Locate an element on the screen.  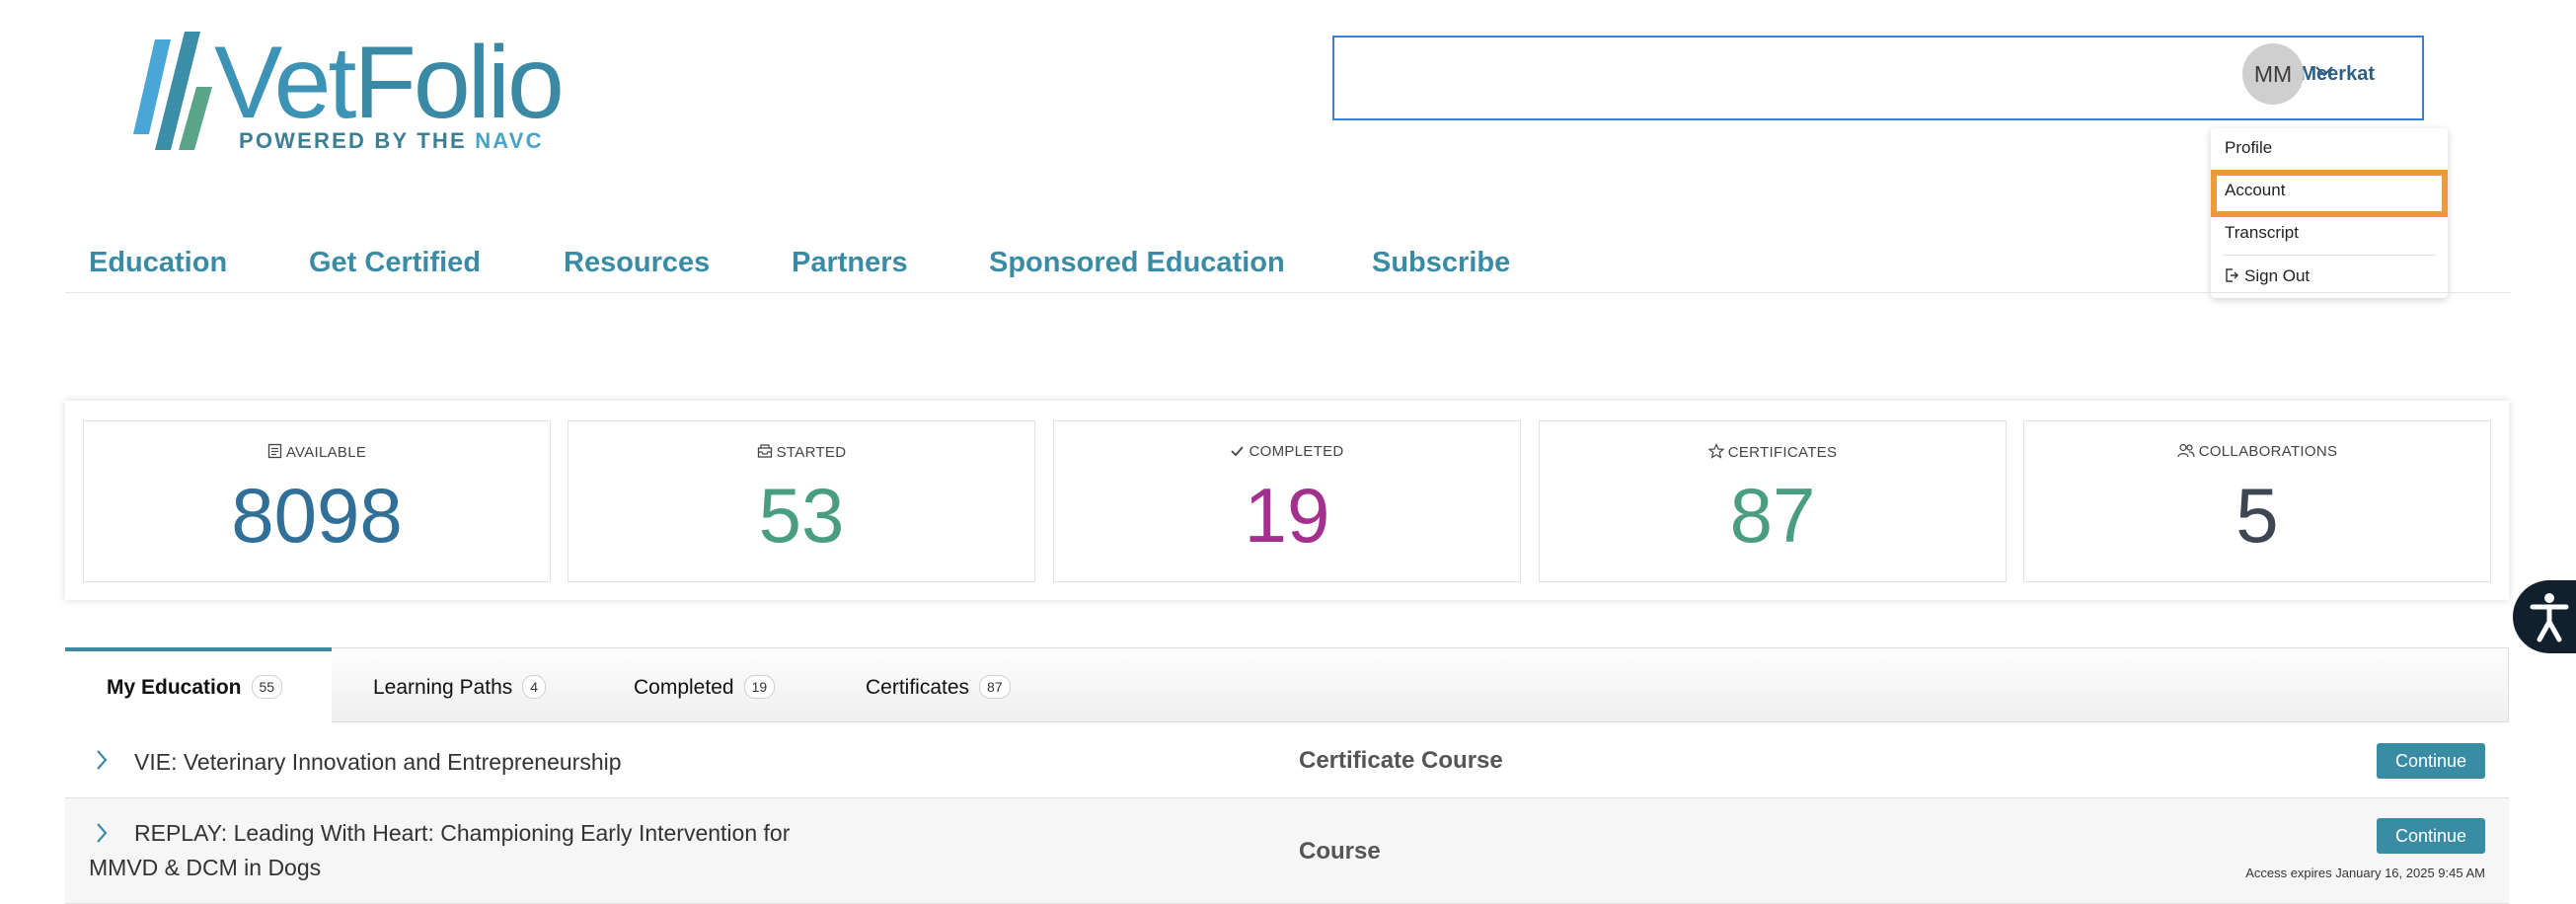
stat-value-certificates: 87 is located at coordinates (1772, 515).